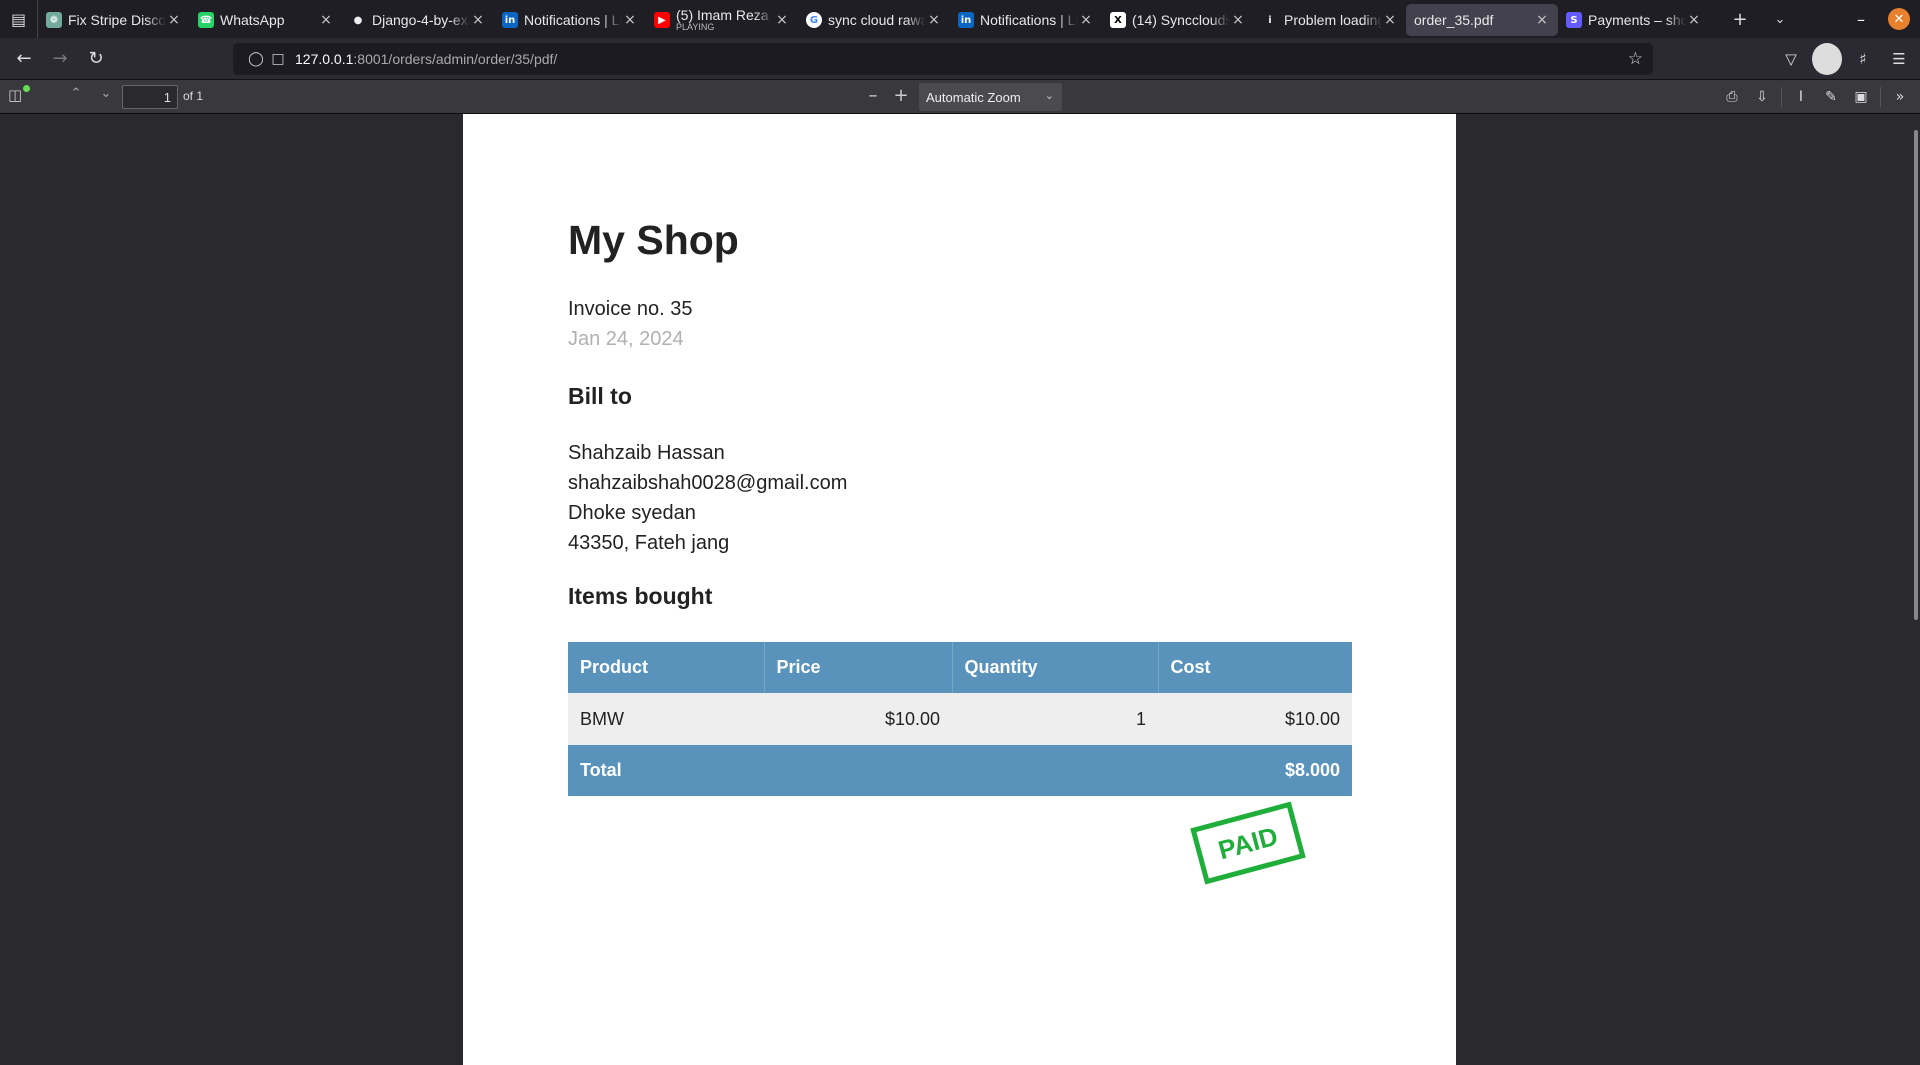 This screenshot has width=1920, height=1065. I want to click on tab-list-button: ▤, so click(19, 19).